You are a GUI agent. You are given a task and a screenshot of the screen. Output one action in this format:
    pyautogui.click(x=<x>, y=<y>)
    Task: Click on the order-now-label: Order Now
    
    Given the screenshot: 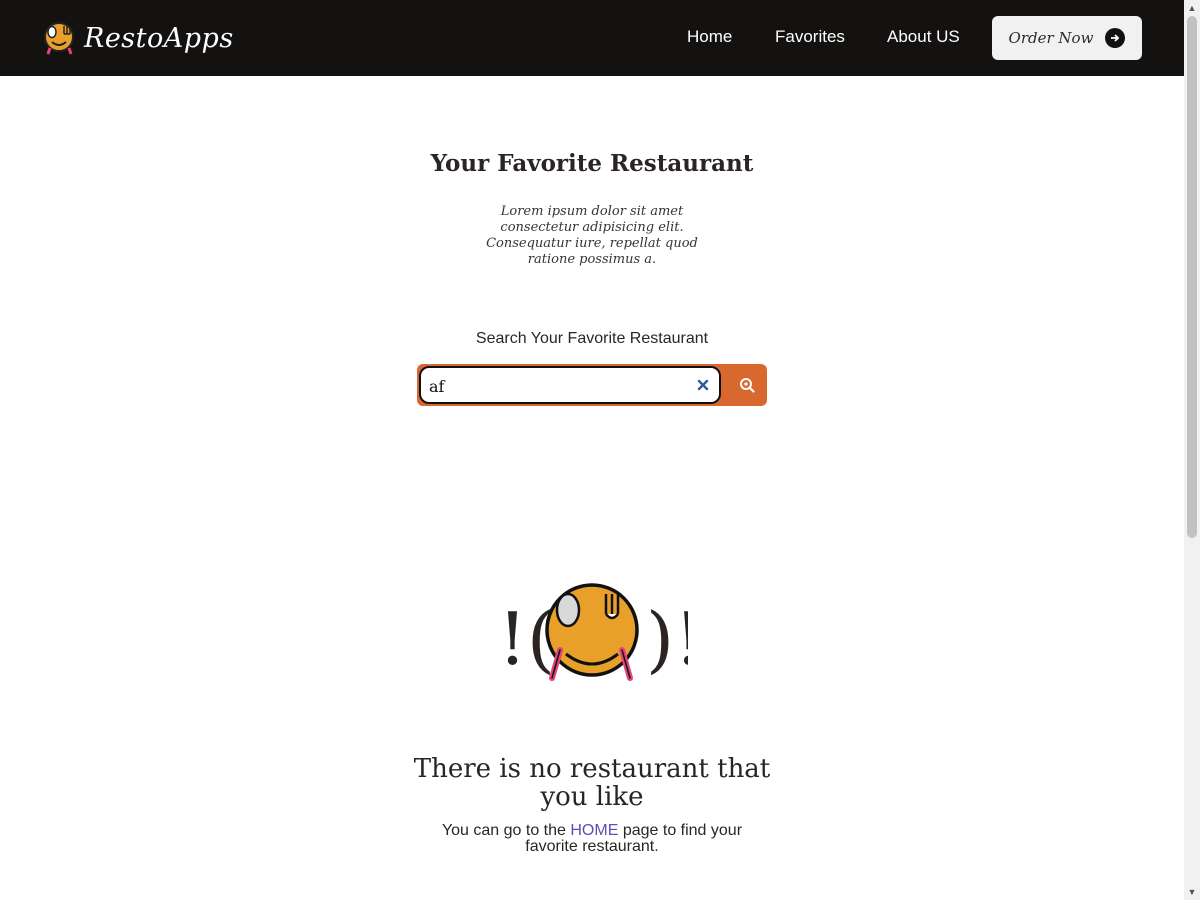 What is the action you would take?
    pyautogui.click(x=1051, y=38)
    